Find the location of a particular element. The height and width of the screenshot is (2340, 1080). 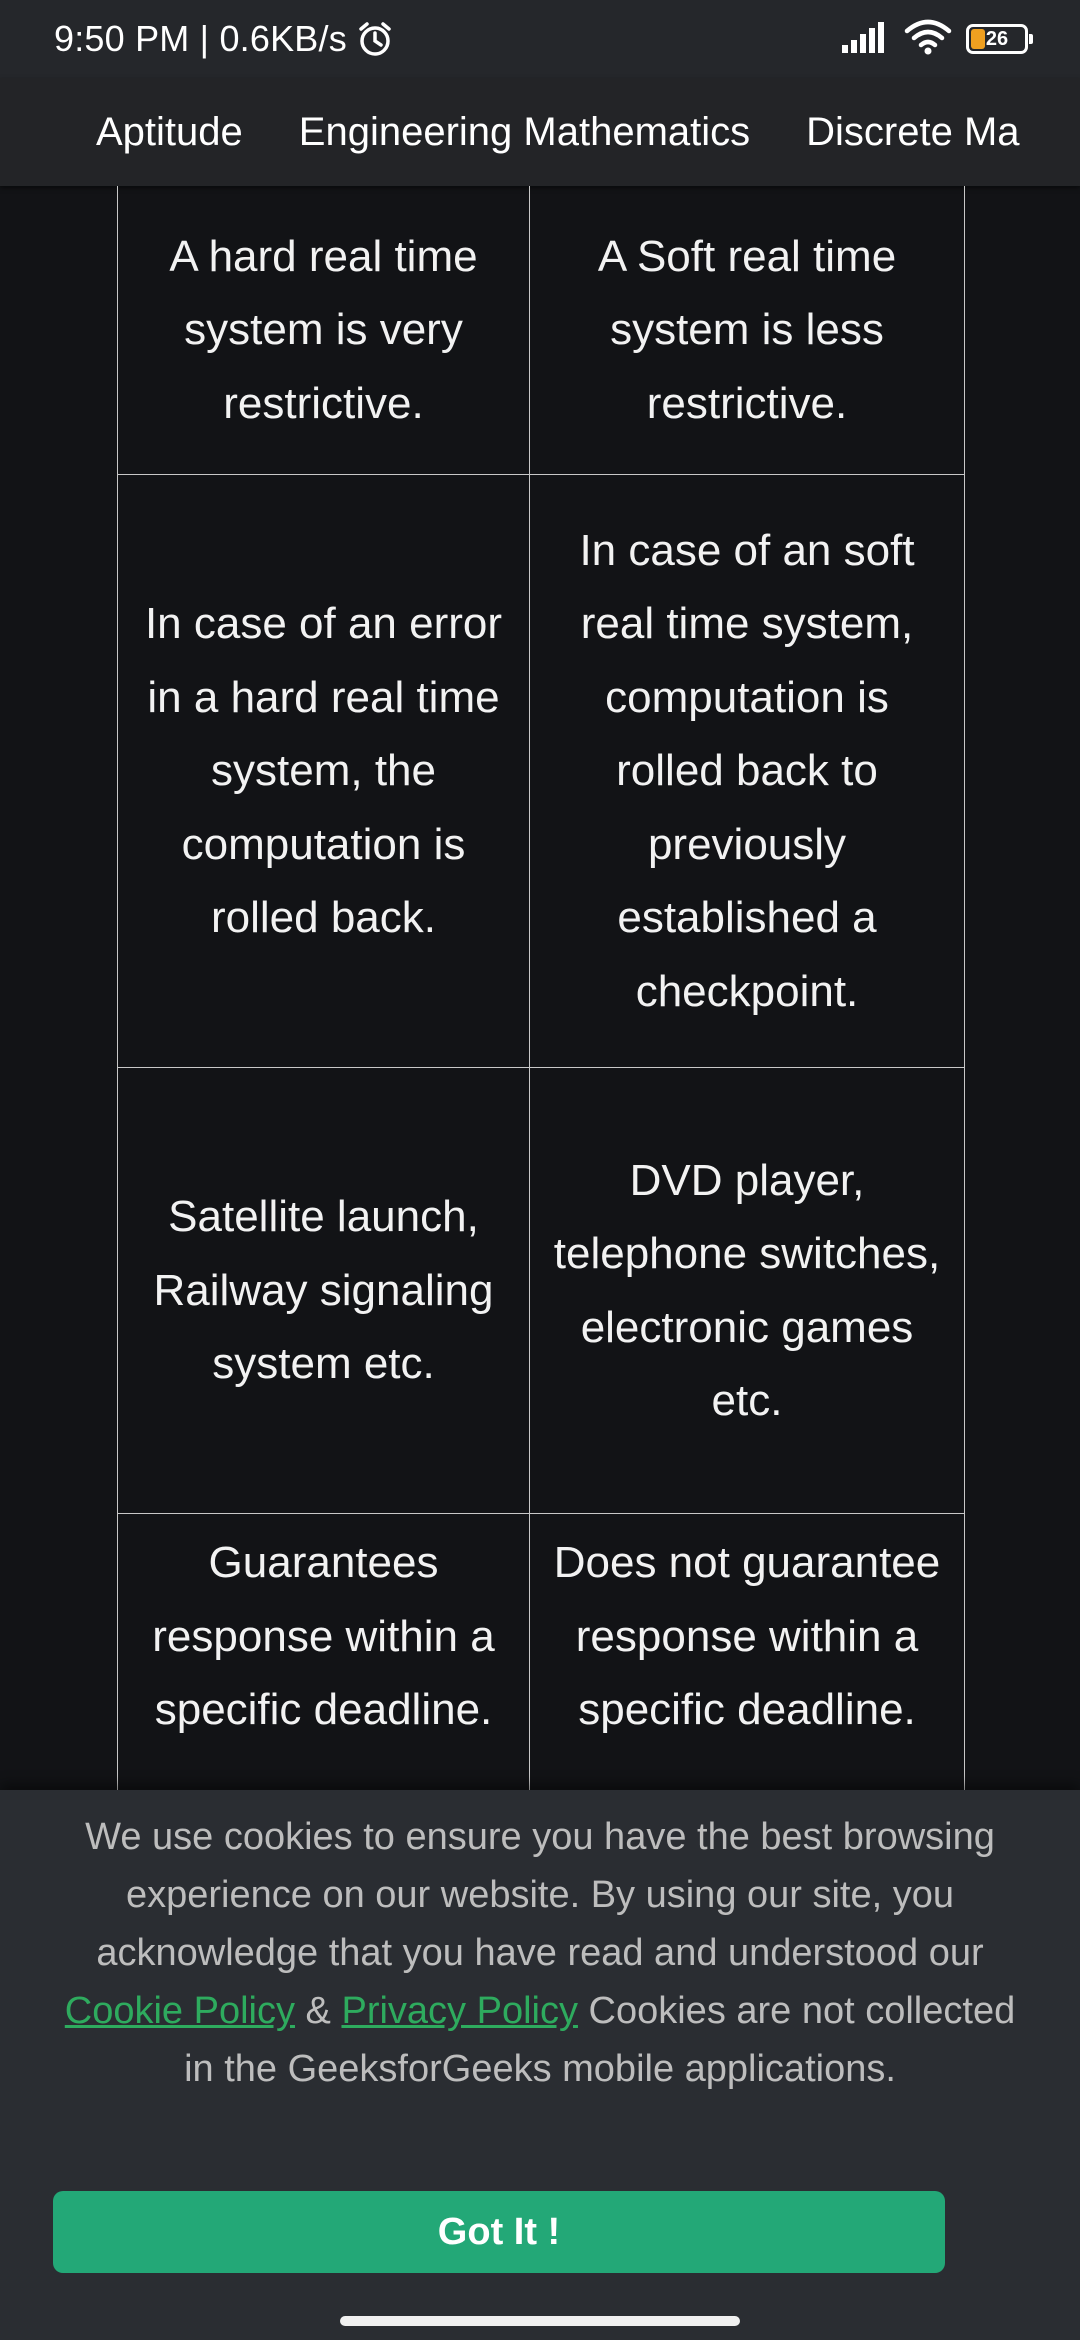

battery-fill is located at coordinates (978, 39).